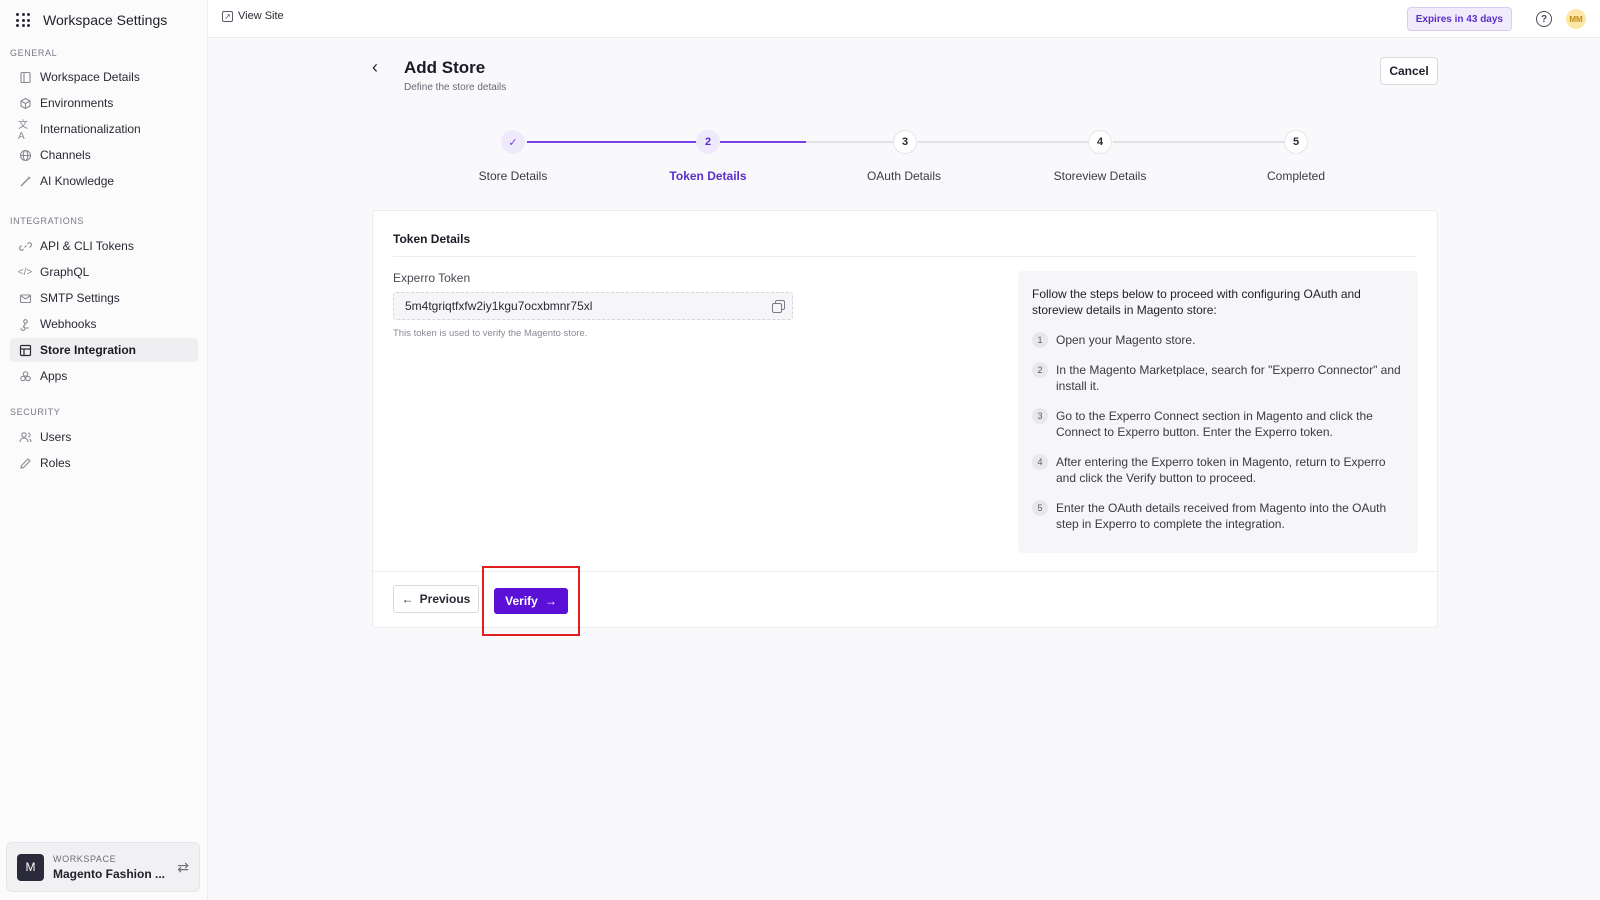  Describe the element at coordinates (499, 306) in the screenshot. I see `token-value: 5m4tgriqtfxfw2iy1kgu7ocxbmnr75xl` at that location.